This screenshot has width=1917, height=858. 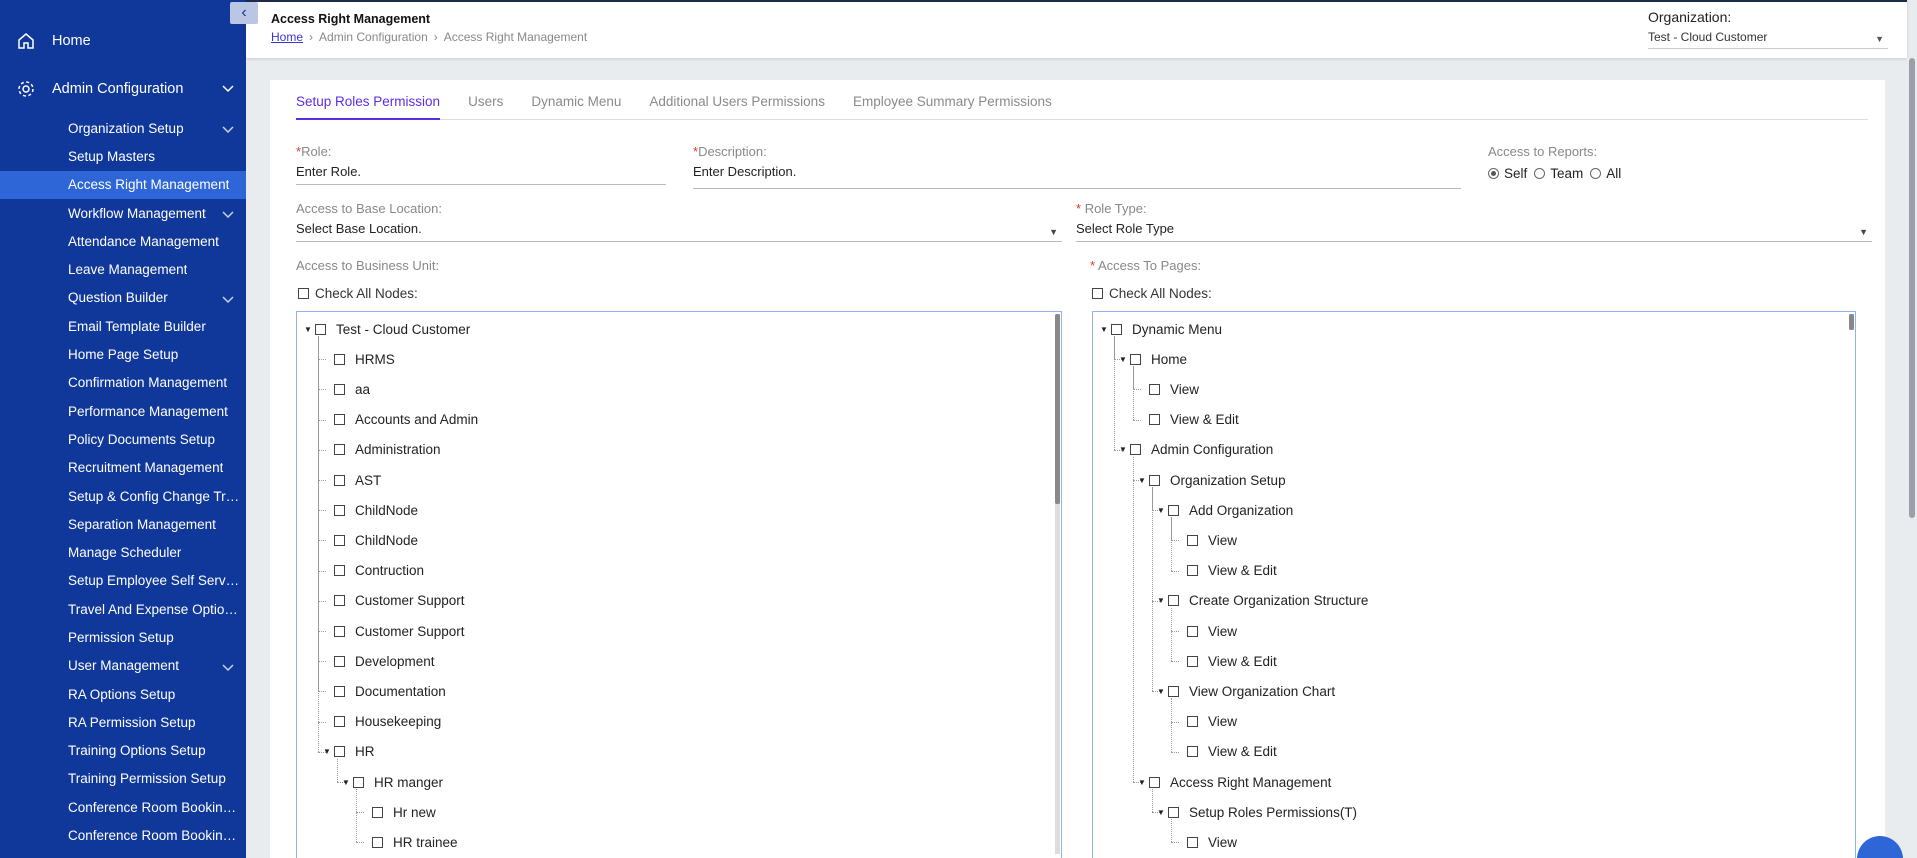 I want to click on base-location-select: Select Base Location. ▼, so click(x=679, y=231).